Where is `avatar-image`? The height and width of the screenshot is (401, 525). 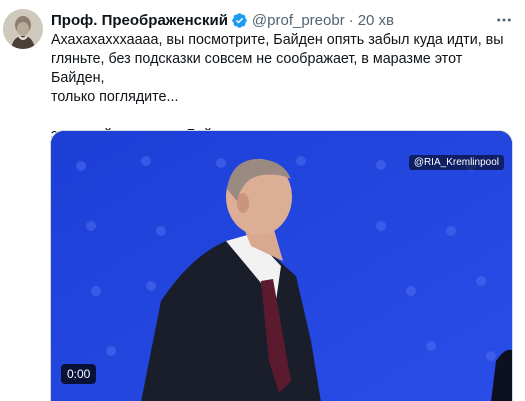
avatar-image is located at coordinates (23, 29).